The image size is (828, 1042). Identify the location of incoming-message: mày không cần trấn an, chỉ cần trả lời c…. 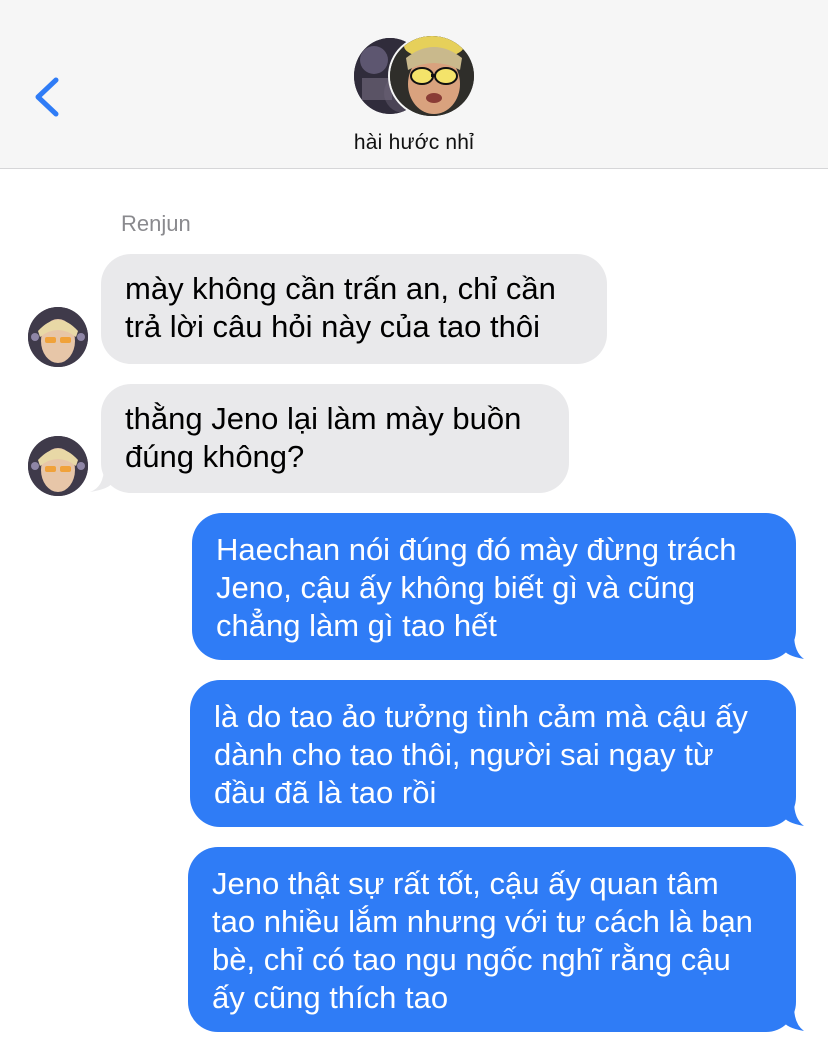
(354, 309).